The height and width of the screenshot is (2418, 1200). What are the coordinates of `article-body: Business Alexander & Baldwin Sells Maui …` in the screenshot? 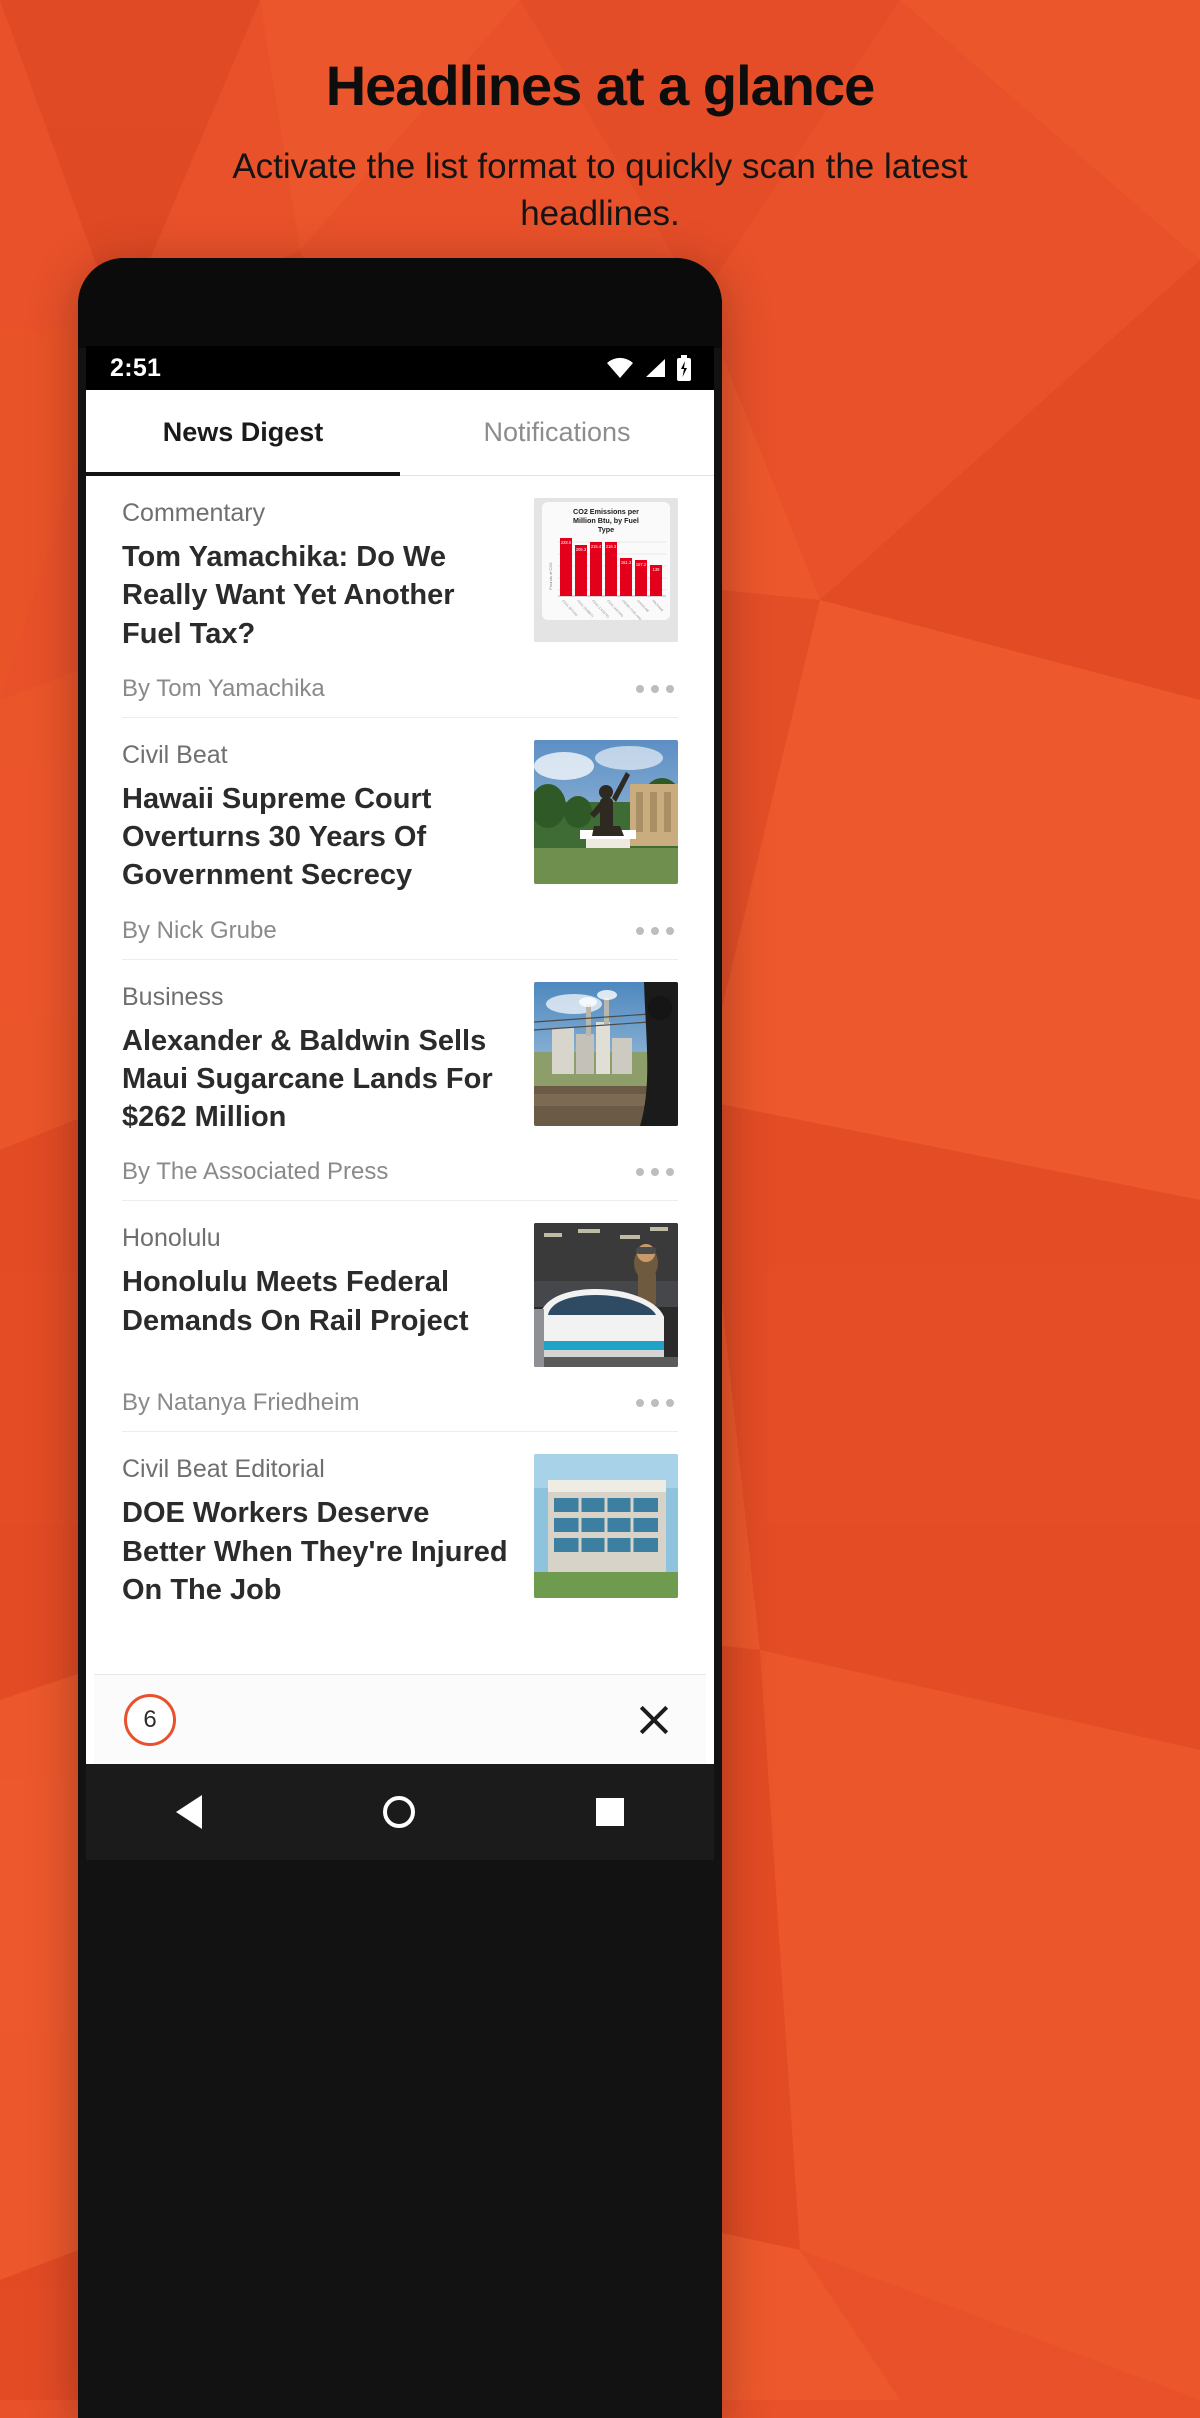 It's located at (400, 1059).